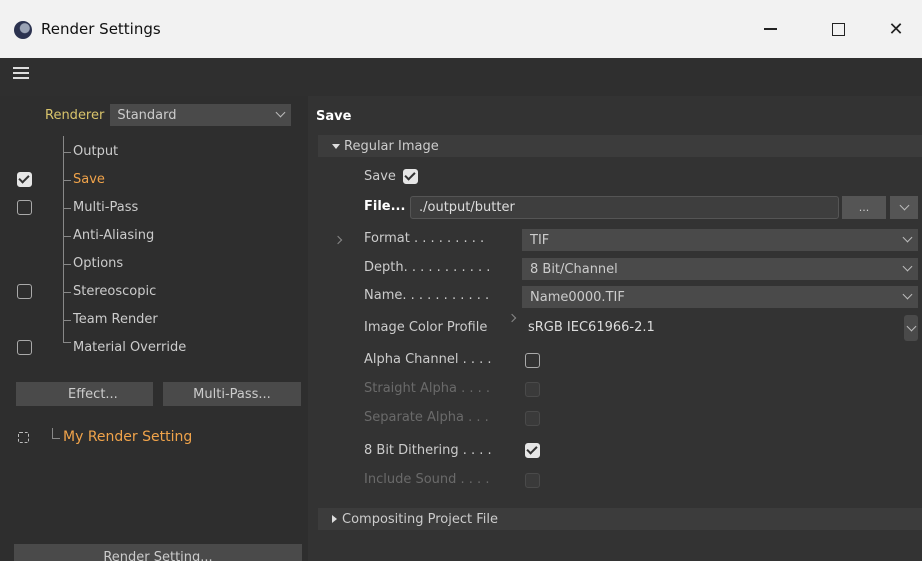  I want to click on save-checkbox, so click(410, 176).